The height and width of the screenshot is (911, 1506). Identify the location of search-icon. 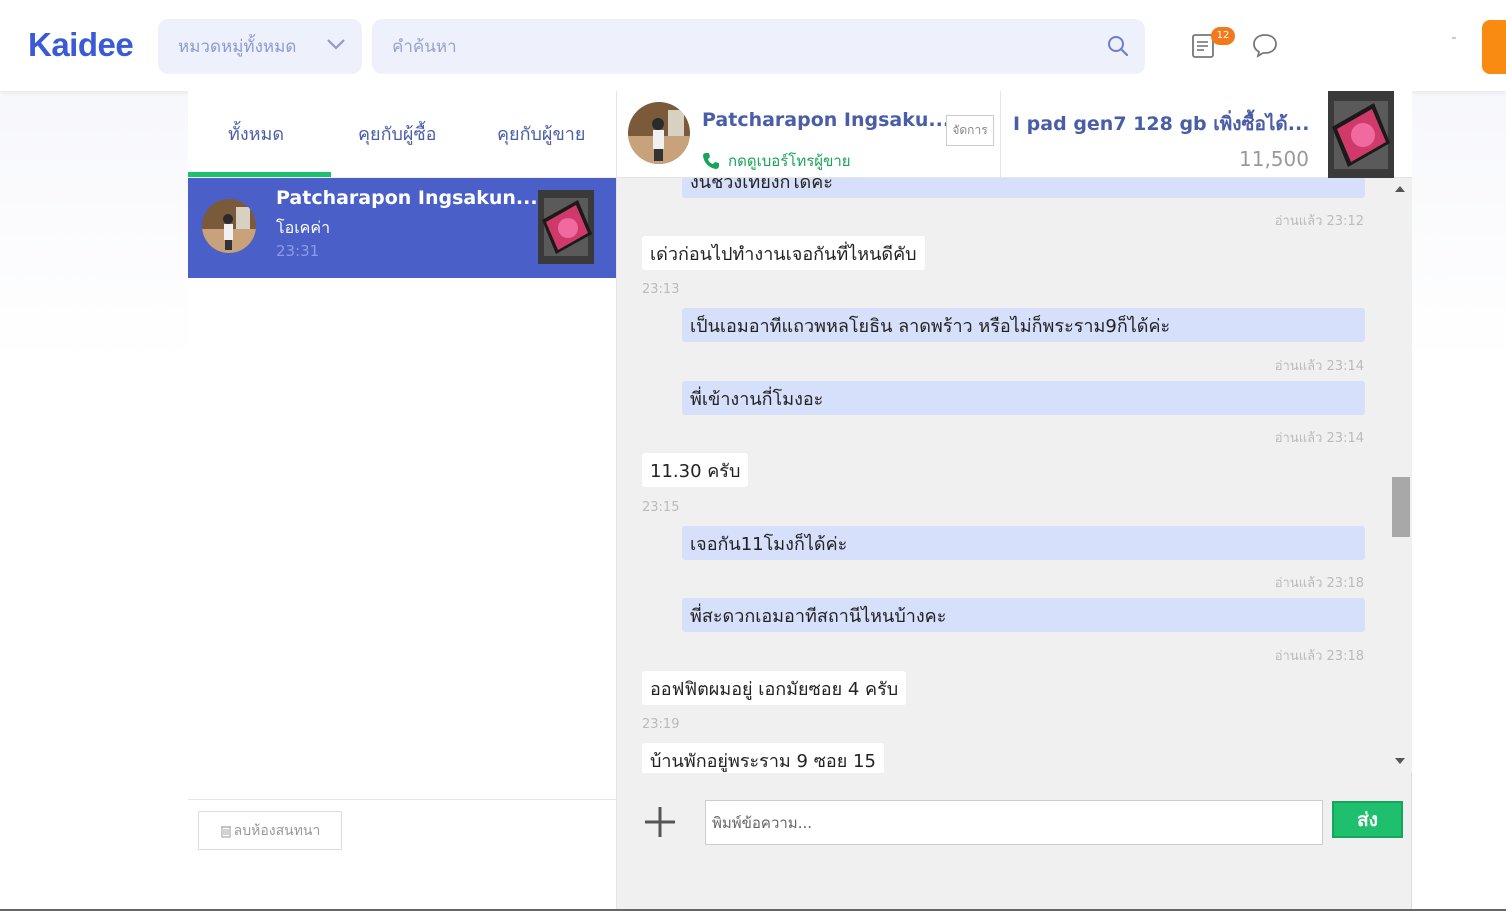
(1118, 46).